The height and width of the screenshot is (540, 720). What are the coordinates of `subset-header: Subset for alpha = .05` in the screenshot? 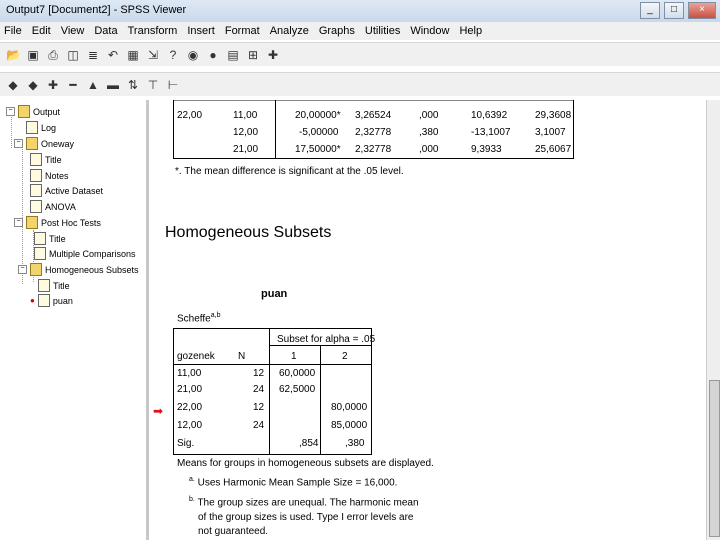 It's located at (326, 339).